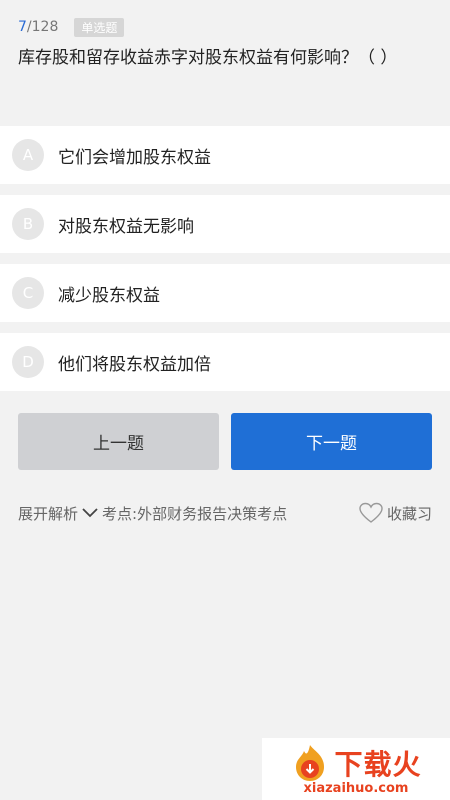 The width and height of the screenshot is (450, 800). I want to click on watermark-domain: xiazaihuo.com, so click(356, 788).